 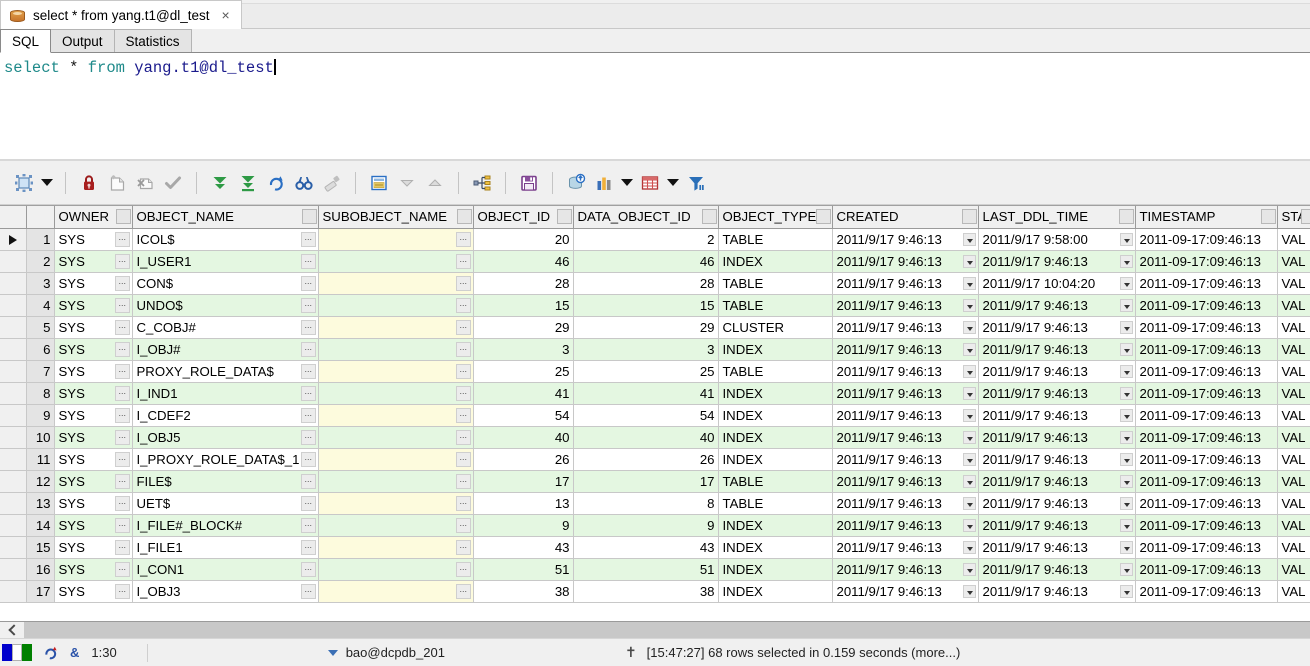 I want to click on select-area-dropdown-icon, so click(x=47, y=183).